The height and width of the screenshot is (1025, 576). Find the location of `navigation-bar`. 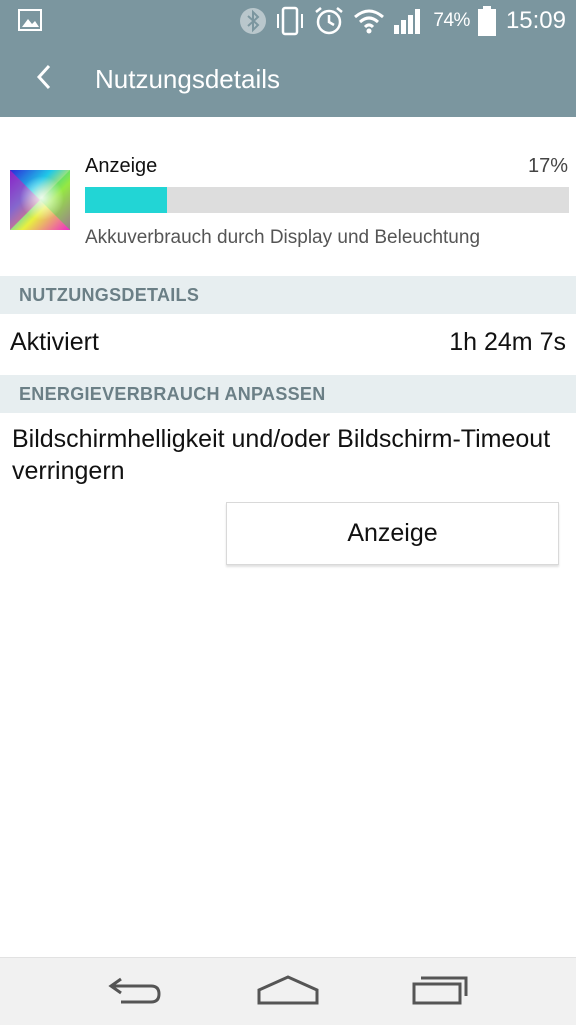

navigation-bar is located at coordinates (288, 991).